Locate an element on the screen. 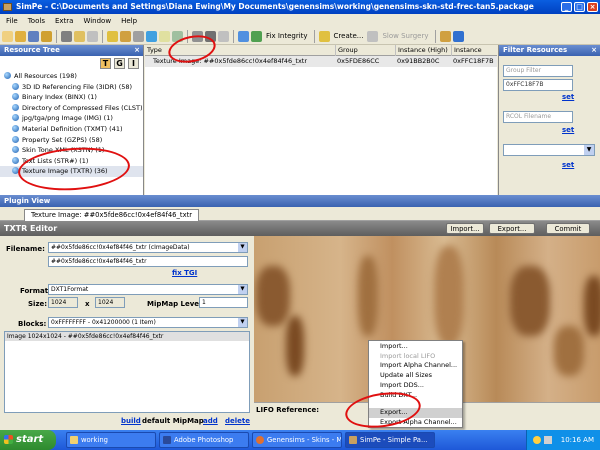 Image resolution: width=600 pixels, height=450 pixels. menu-extra: Extra is located at coordinates (64, 21).